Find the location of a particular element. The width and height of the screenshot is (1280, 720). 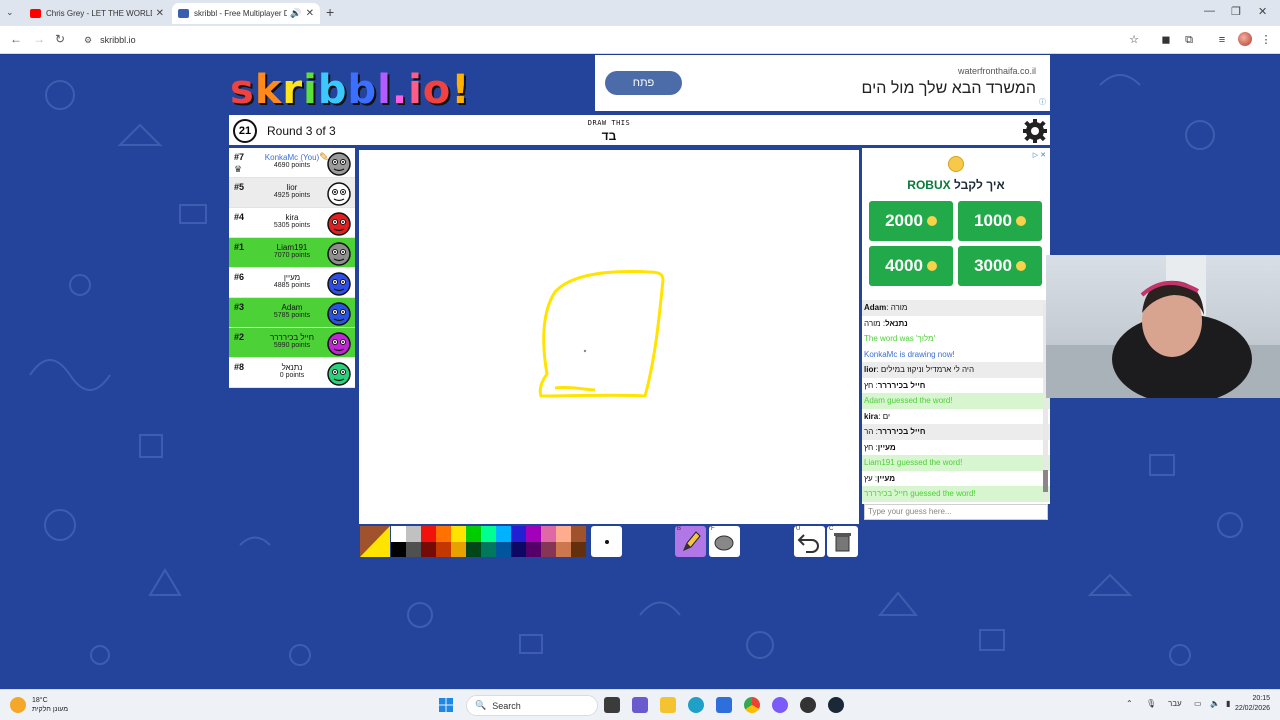

file-explorer-icon is located at coordinates (668, 705).